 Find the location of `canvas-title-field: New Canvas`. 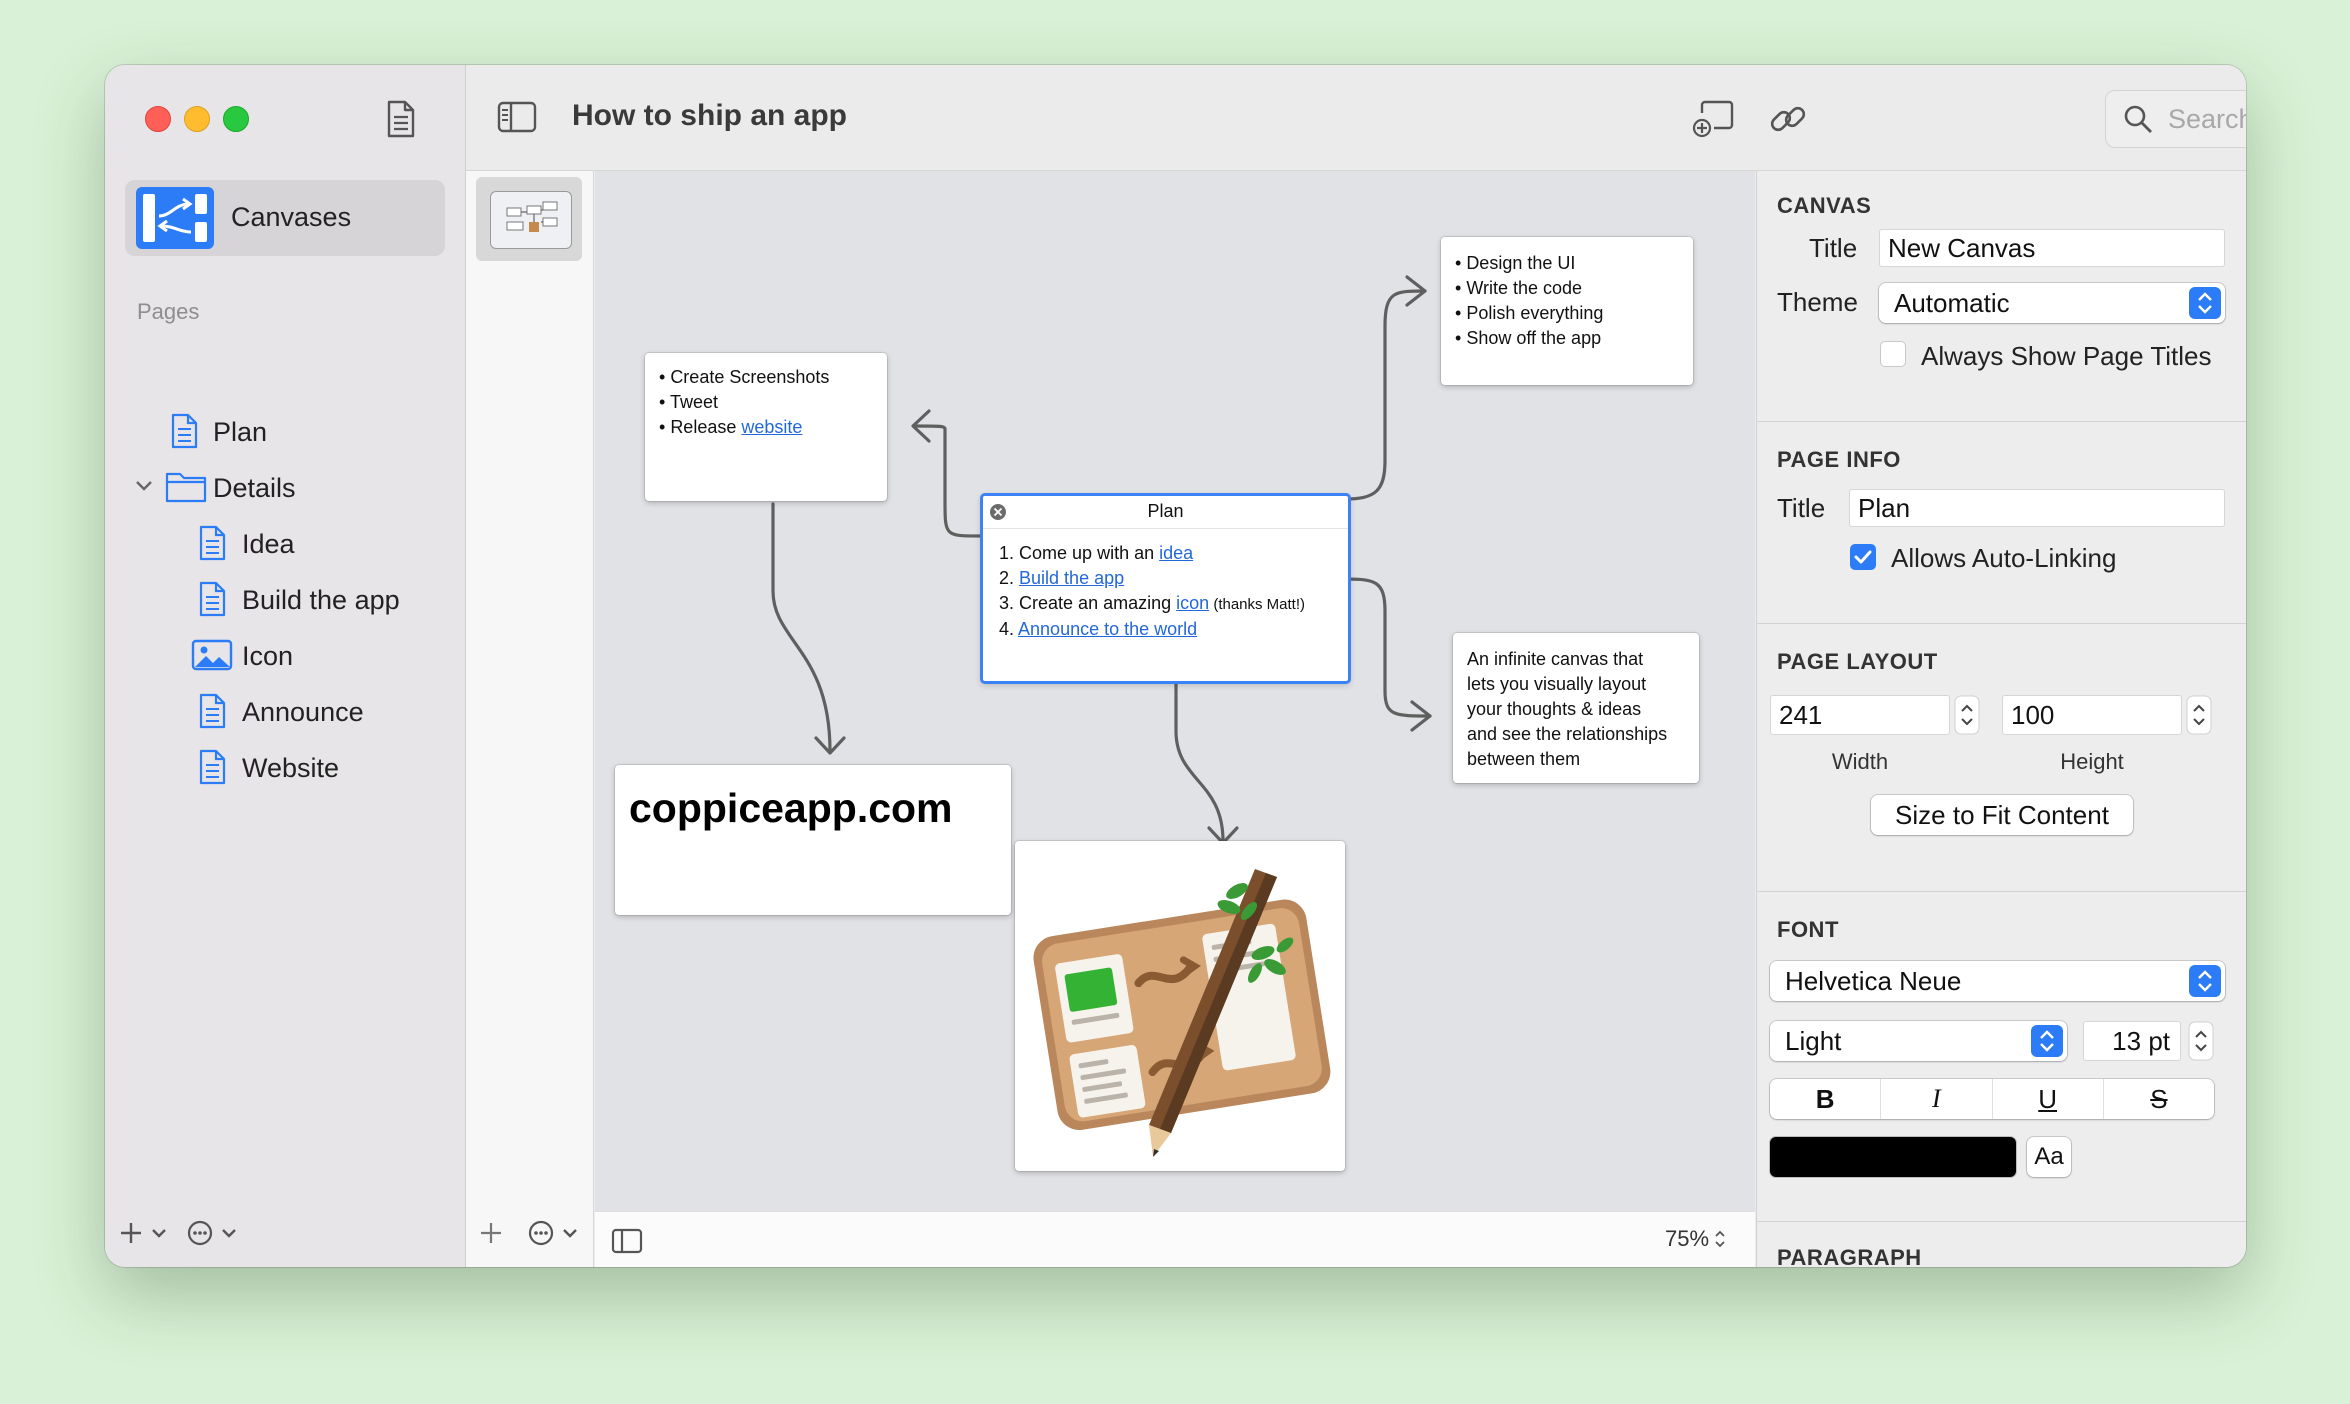

canvas-title-field: New Canvas is located at coordinates (2052, 248).